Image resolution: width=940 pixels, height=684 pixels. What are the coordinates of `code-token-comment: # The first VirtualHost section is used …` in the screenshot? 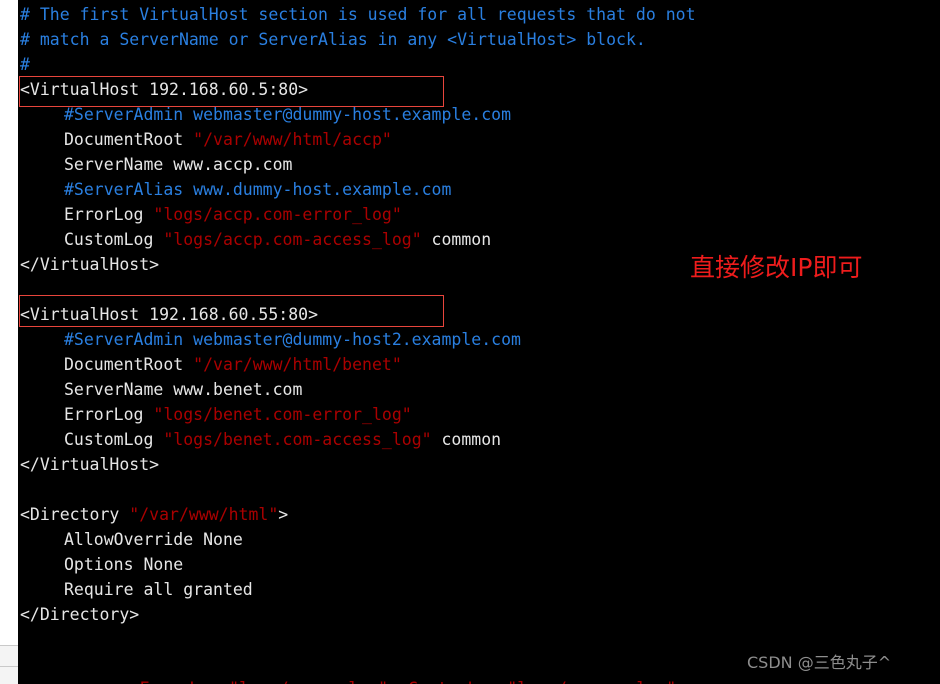 It's located at (358, 14).